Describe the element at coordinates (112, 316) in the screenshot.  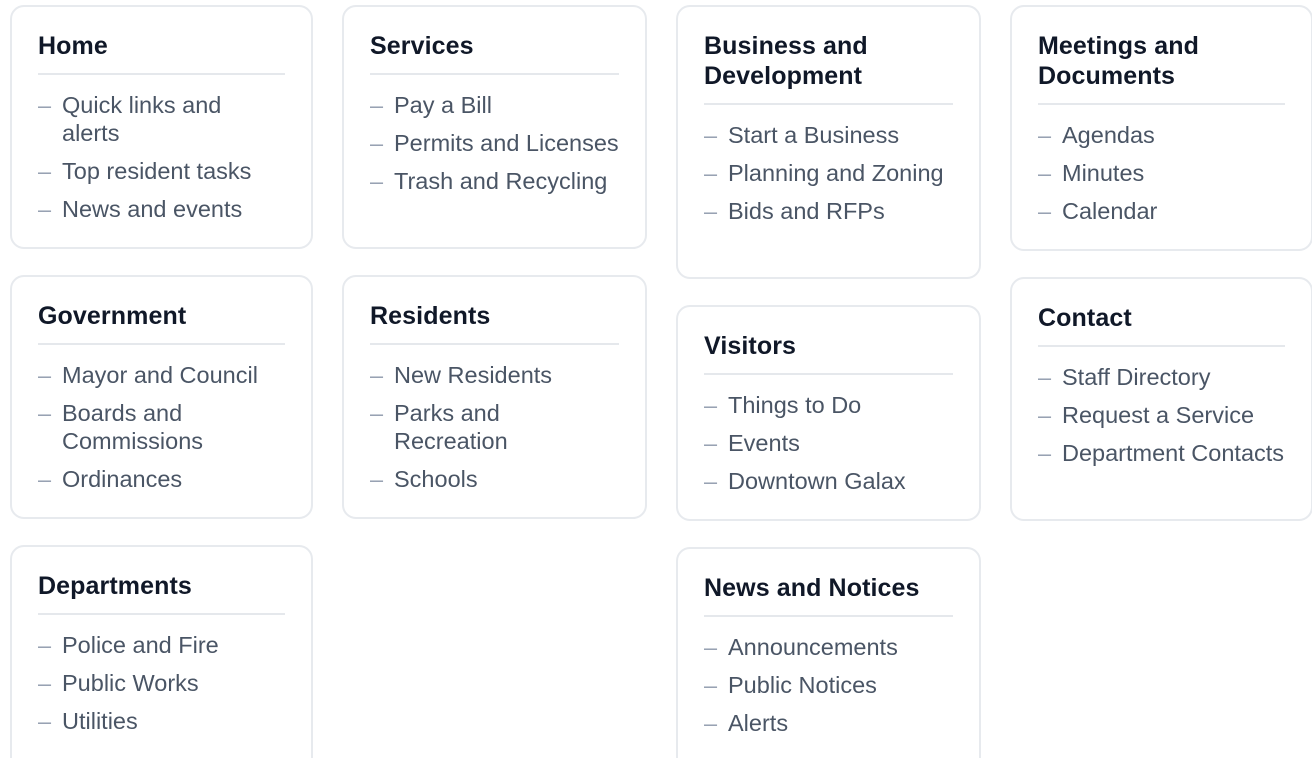
I see `card-title-government: Government` at that location.